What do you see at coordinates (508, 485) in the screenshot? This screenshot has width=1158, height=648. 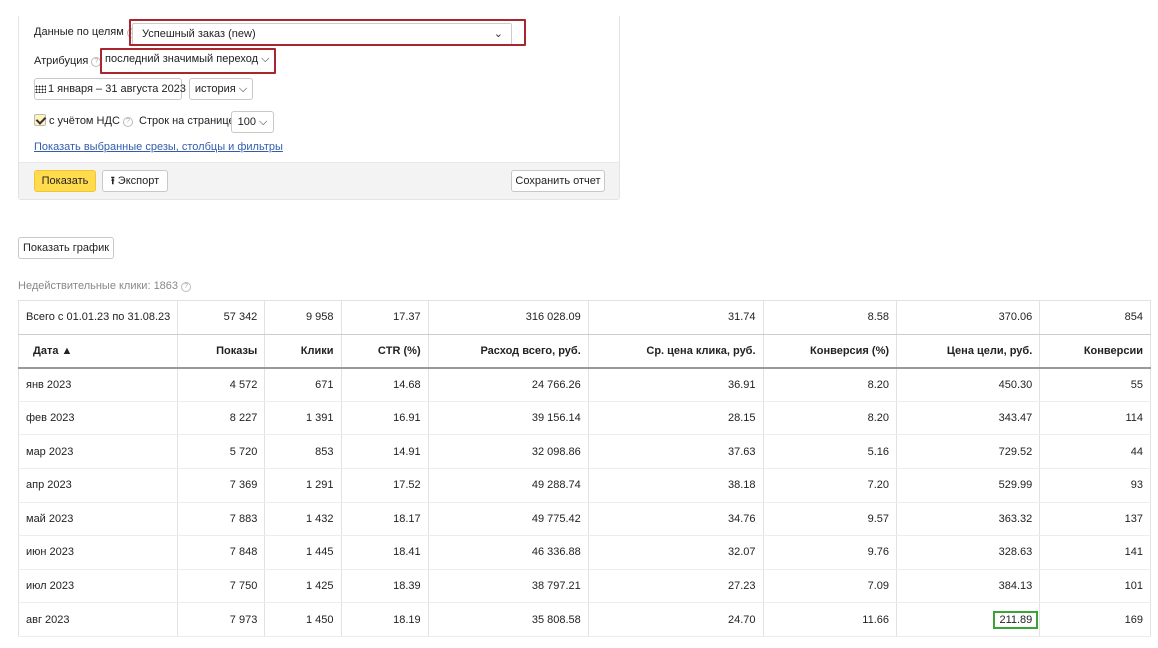 I see `table-cell: 49 288.74` at bounding box center [508, 485].